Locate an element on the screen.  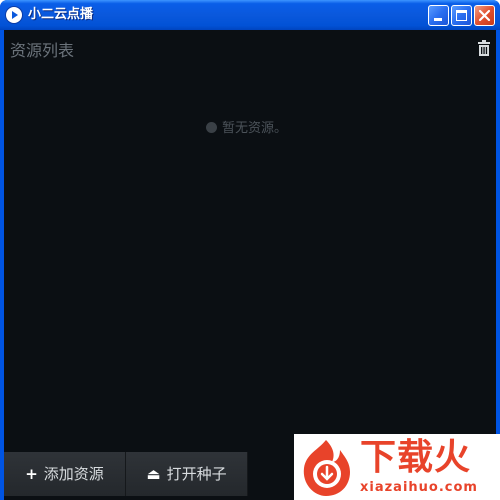
resource-list-title: 资源列表 is located at coordinates (42, 50).